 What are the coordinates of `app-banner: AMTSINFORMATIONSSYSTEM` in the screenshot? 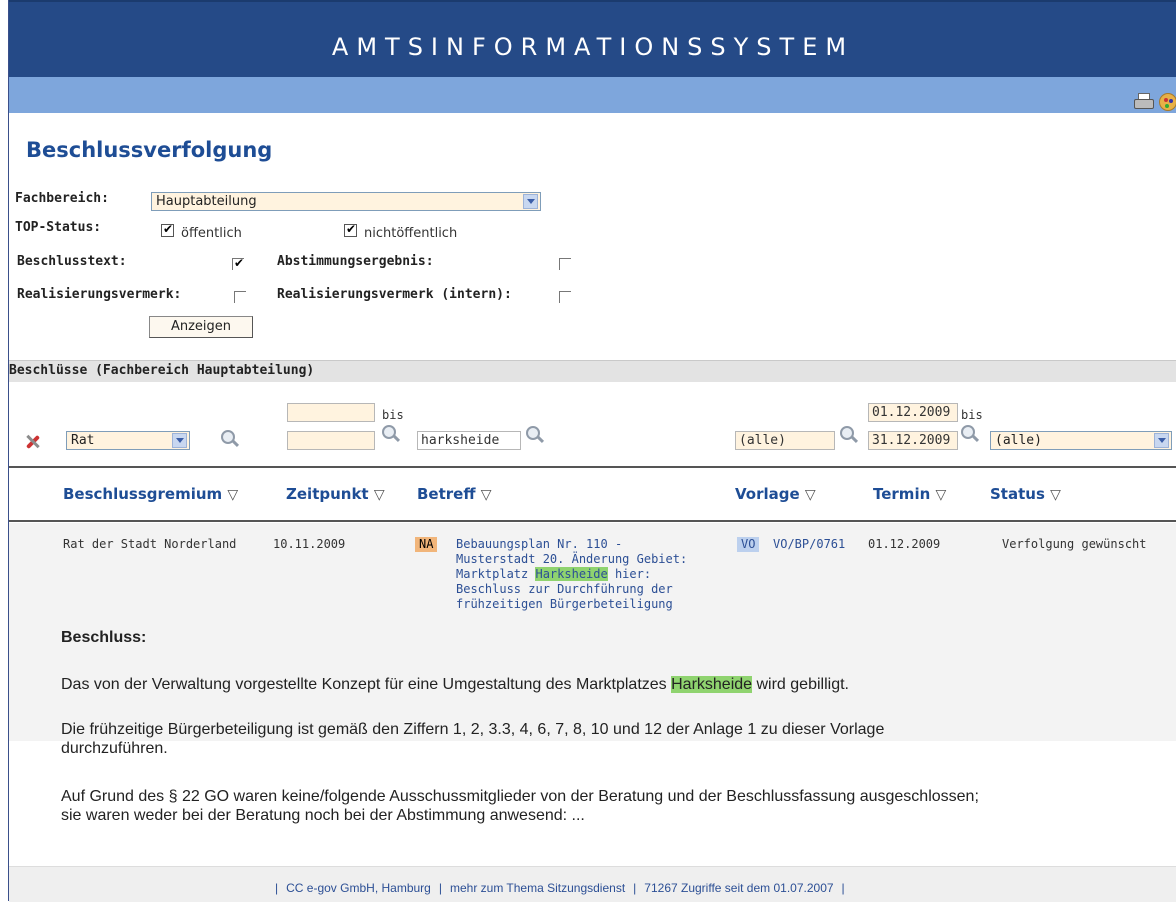 It's located at (592, 38).